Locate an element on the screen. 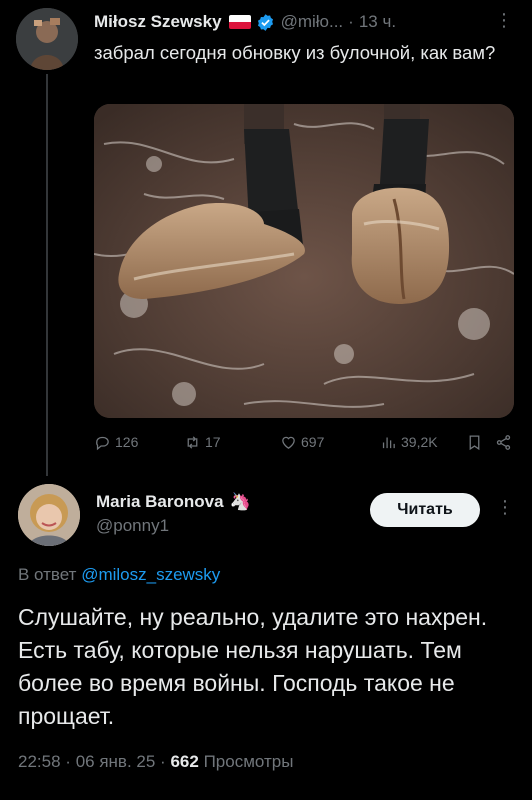 Image resolution: width=532 pixels, height=800 pixels. more-options-icon: ⋮ is located at coordinates (504, 20).